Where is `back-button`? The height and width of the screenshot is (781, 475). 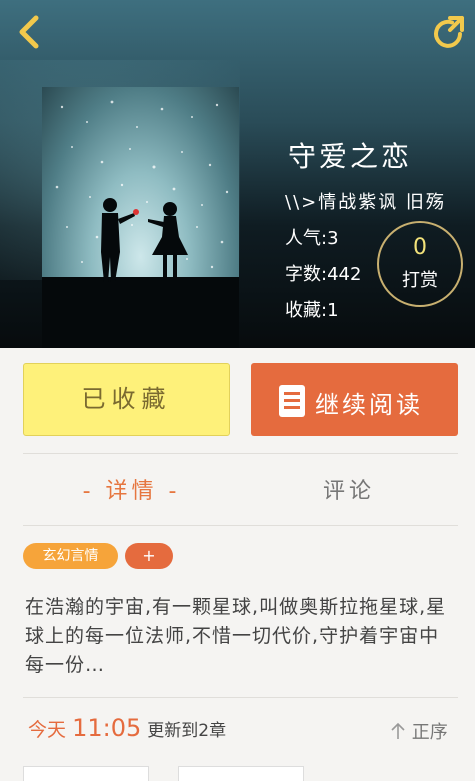
back-button is located at coordinates (30, 32).